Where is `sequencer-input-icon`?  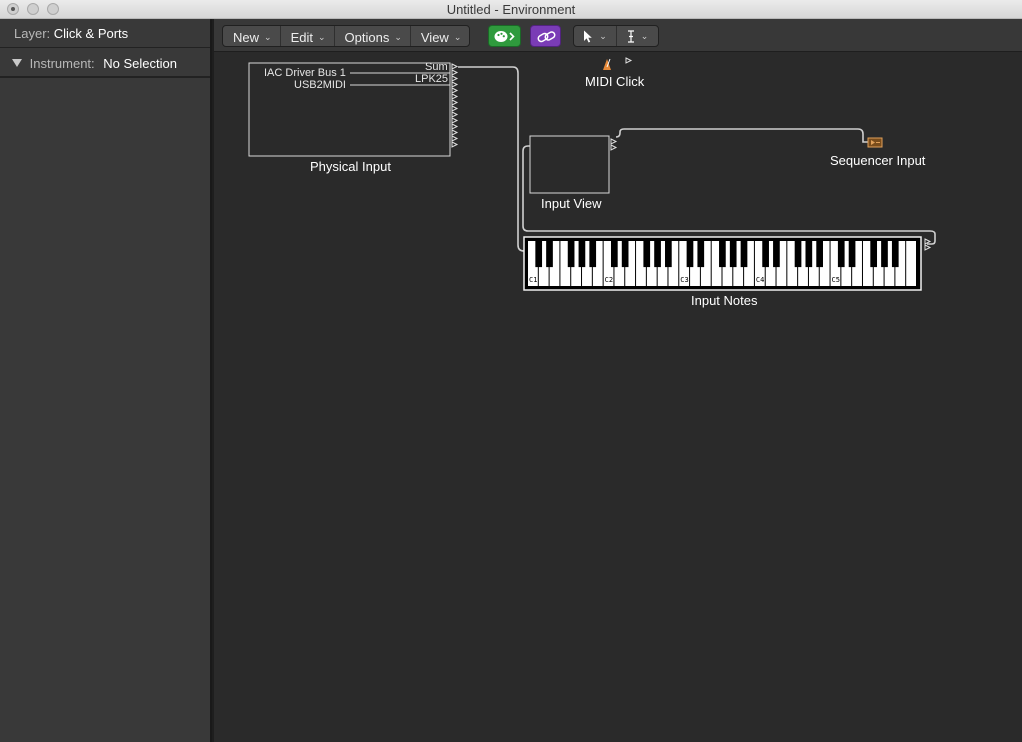
sequencer-input-icon is located at coordinates (875, 142).